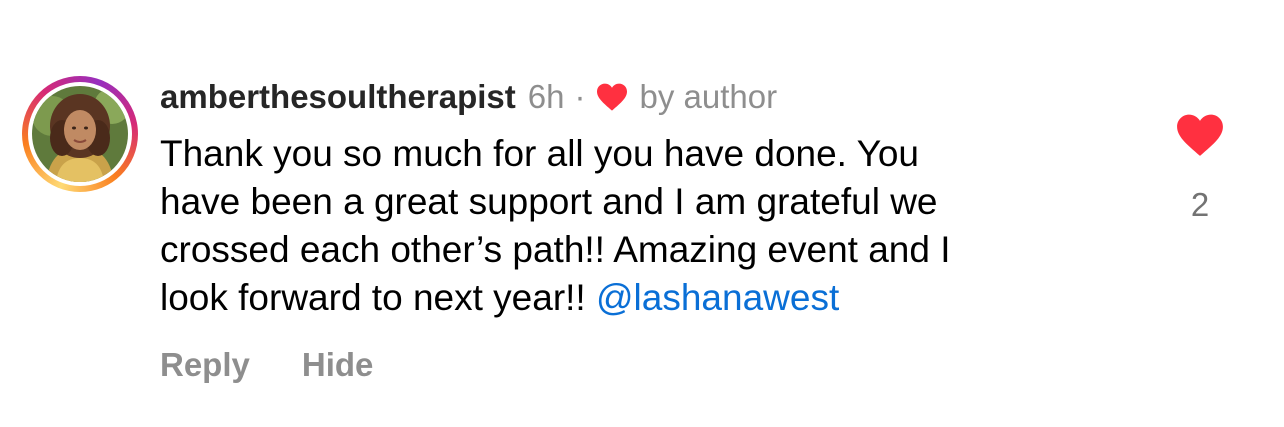 This screenshot has height=427, width=1284. I want to click on comment-line: look forward to next year!!, so click(378, 297).